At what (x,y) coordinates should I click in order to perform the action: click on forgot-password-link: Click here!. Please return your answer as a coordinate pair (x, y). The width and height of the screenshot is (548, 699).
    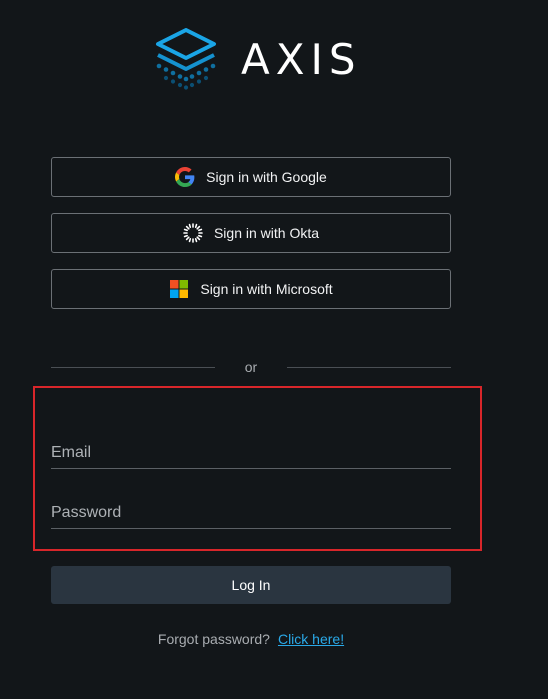
    Looking at the image, I should click on (311, 639).